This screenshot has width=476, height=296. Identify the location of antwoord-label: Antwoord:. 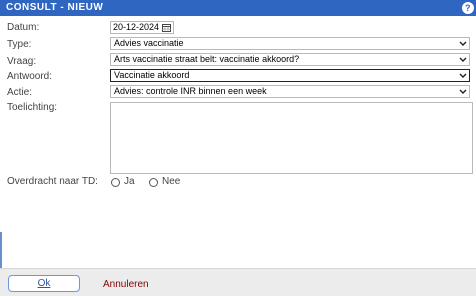
(30, 76).